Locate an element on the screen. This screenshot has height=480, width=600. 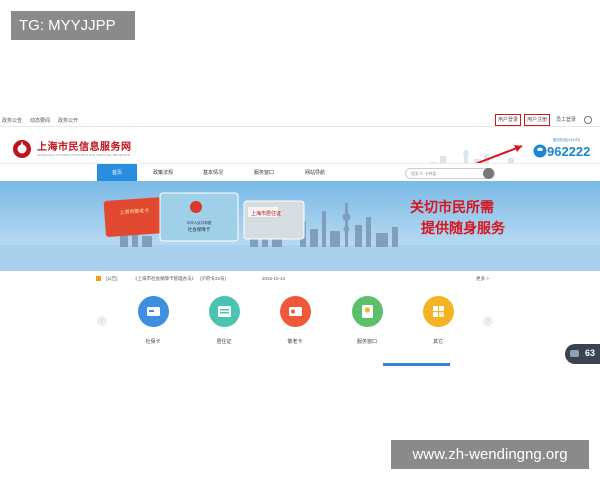
top-bar: 政务公告 动态要闻 政务公开 用户登录 用户注册 员工登录 is located at coordinates (300, 120).